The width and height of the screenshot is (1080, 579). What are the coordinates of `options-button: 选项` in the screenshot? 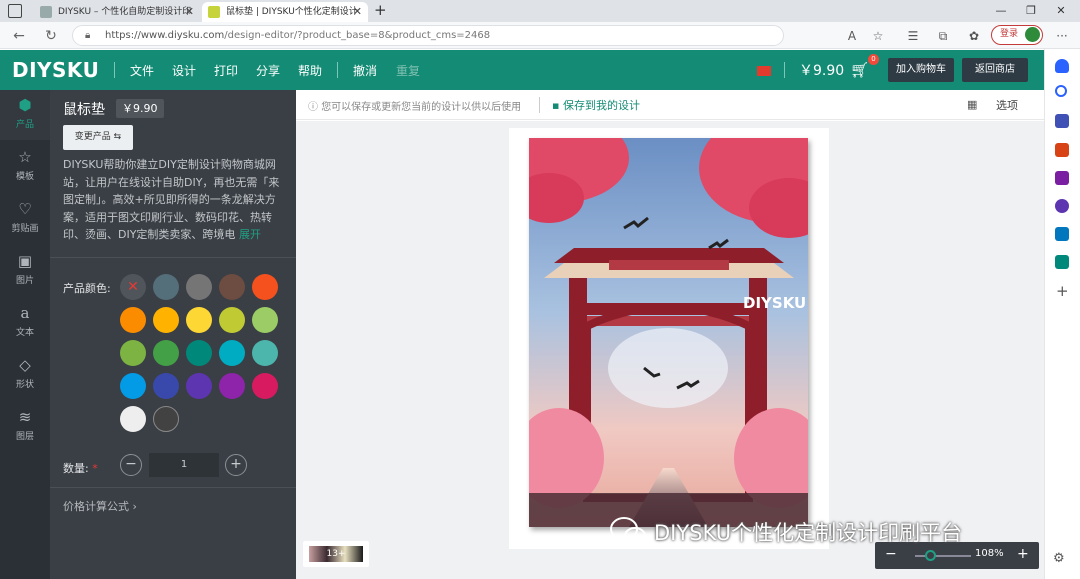 It's located at (1007, 105).